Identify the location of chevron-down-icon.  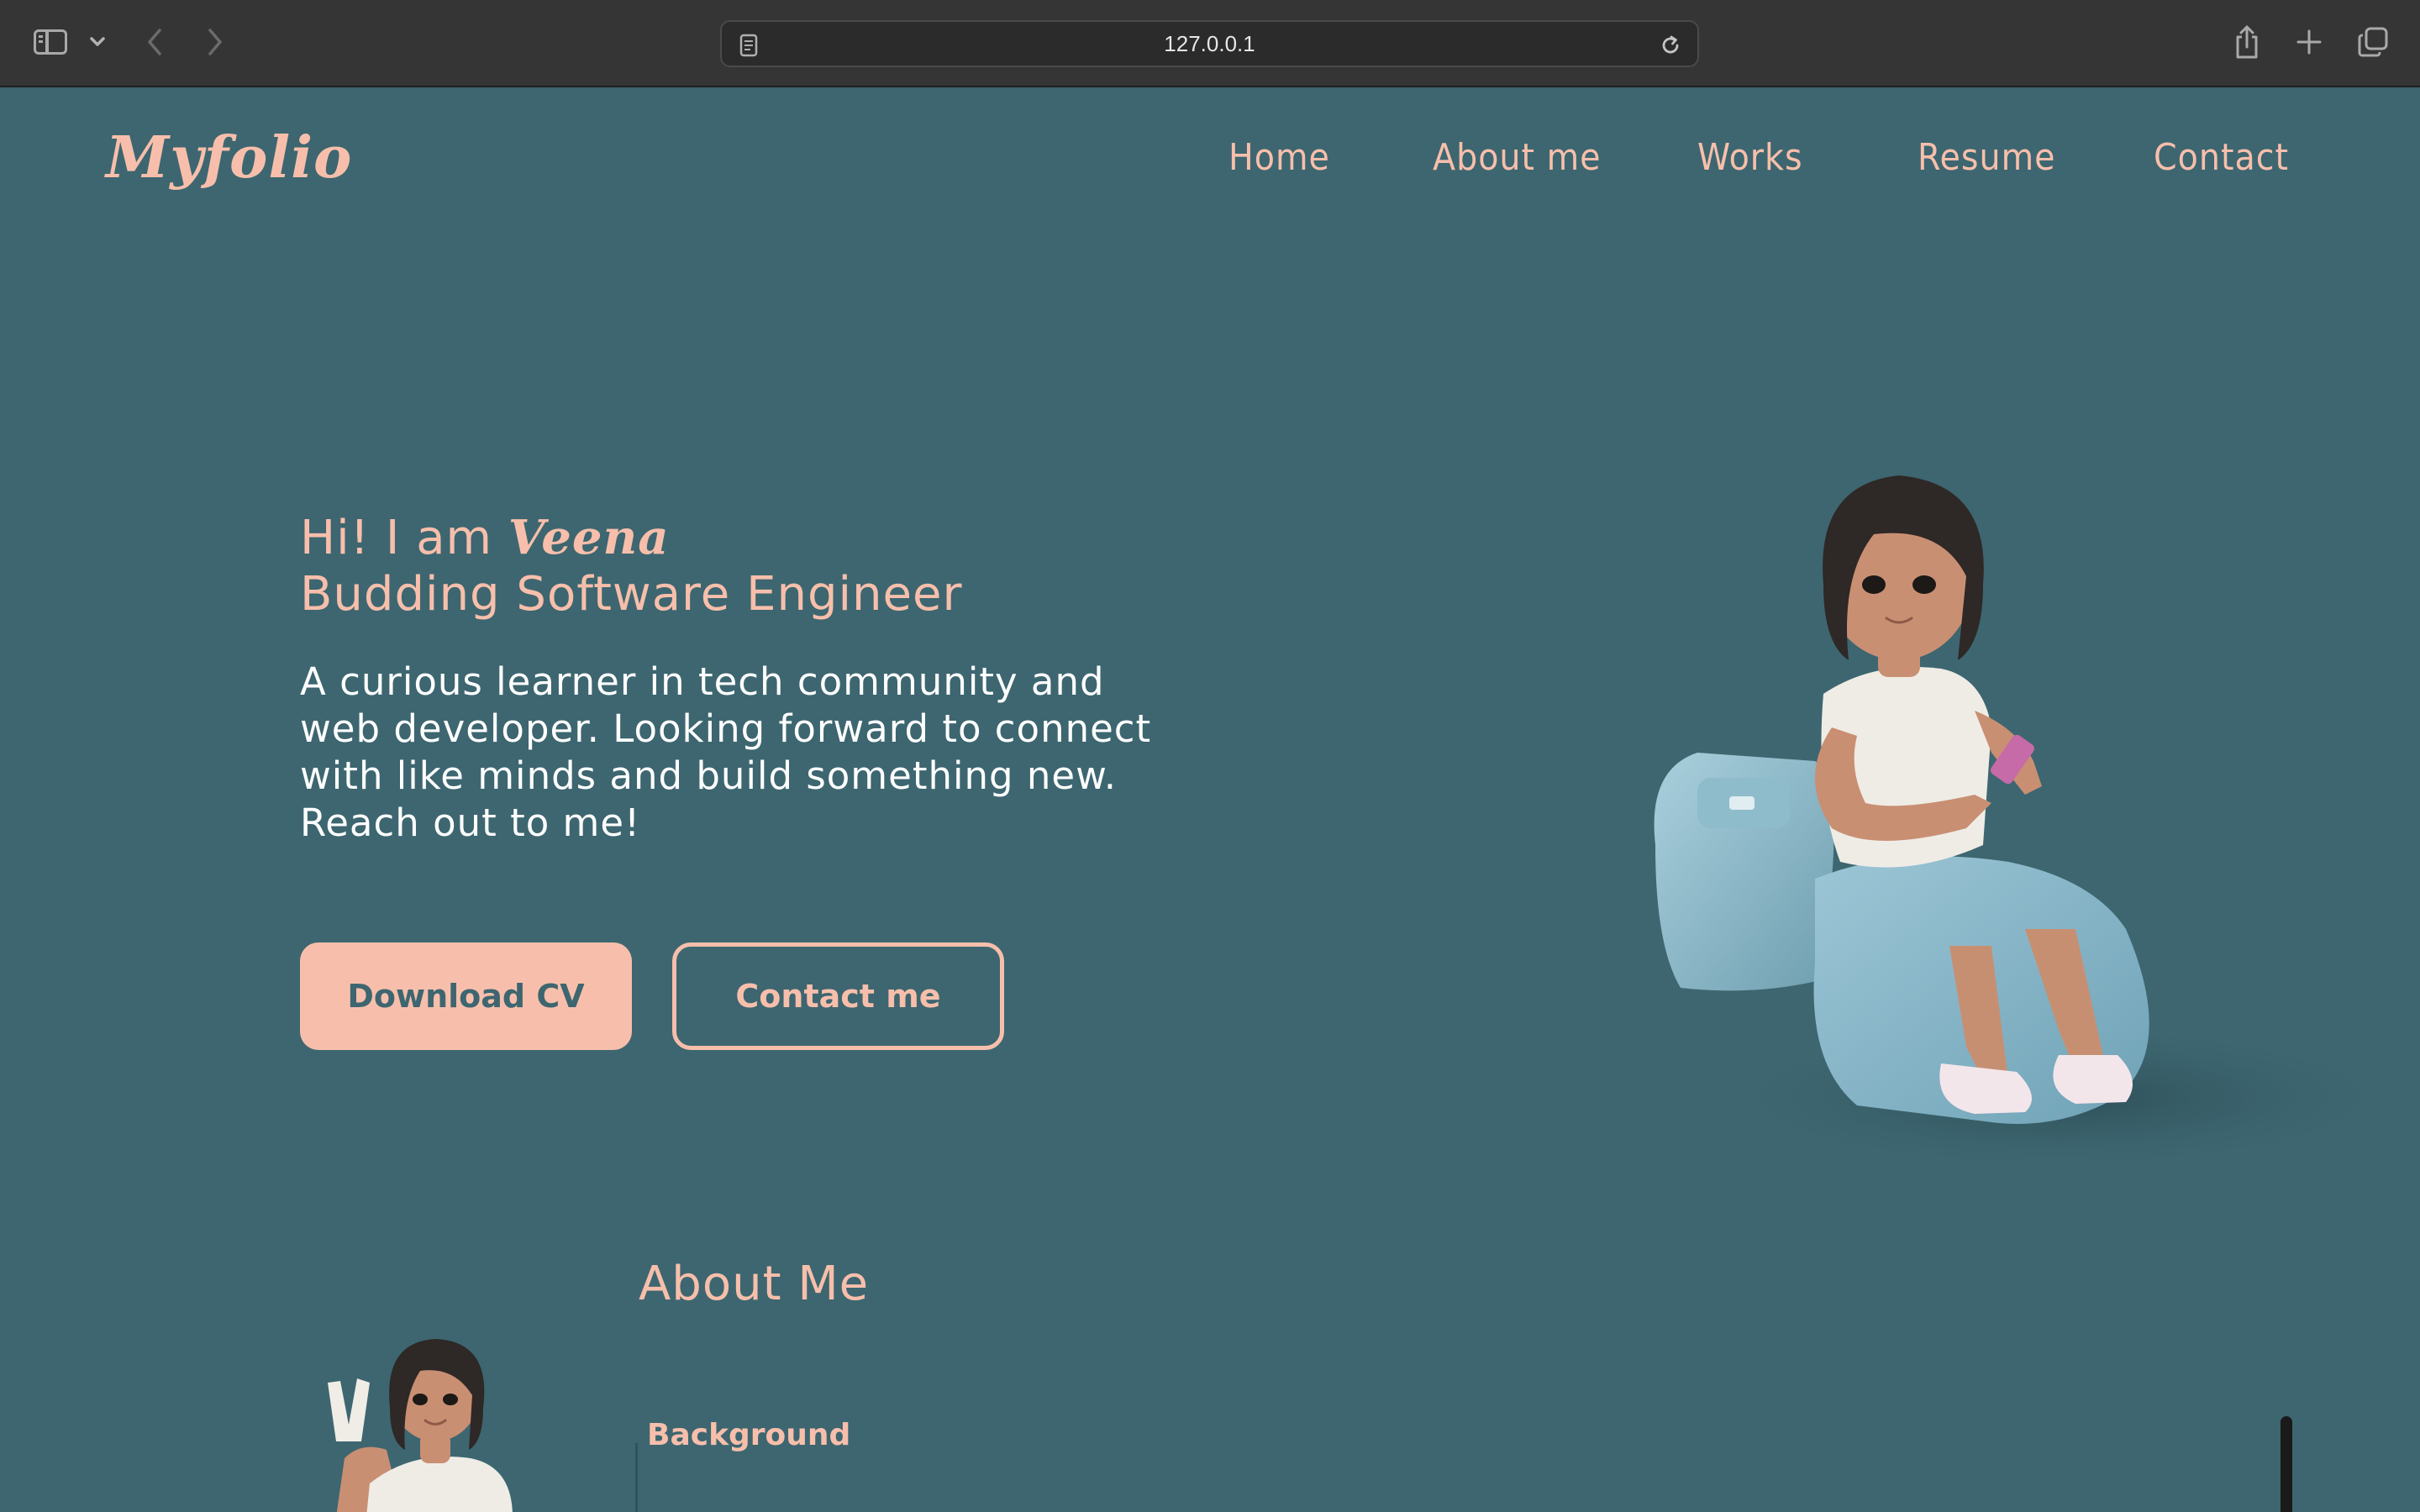
(97, 42).